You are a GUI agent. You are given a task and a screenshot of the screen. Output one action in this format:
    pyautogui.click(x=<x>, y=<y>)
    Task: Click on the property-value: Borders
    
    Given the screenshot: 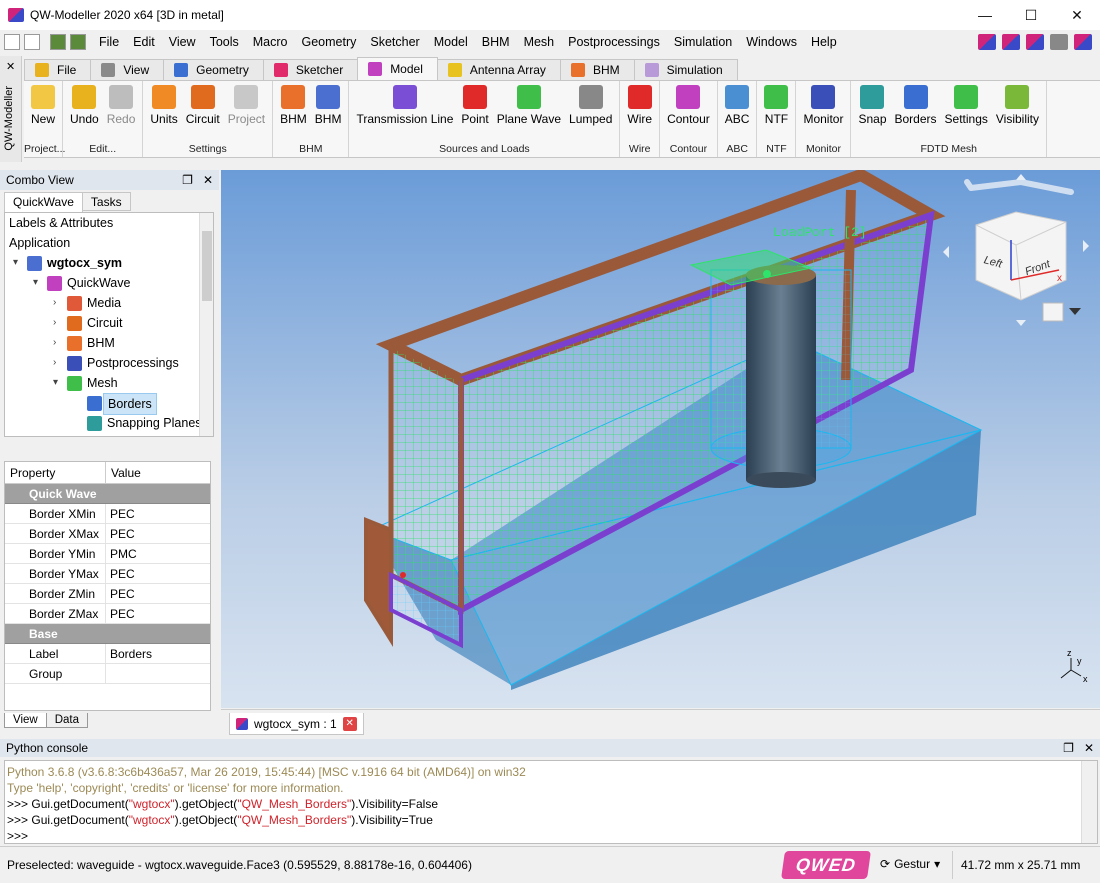 What is the action you would take?
    pyautogui.click(x=158, y=653)
    